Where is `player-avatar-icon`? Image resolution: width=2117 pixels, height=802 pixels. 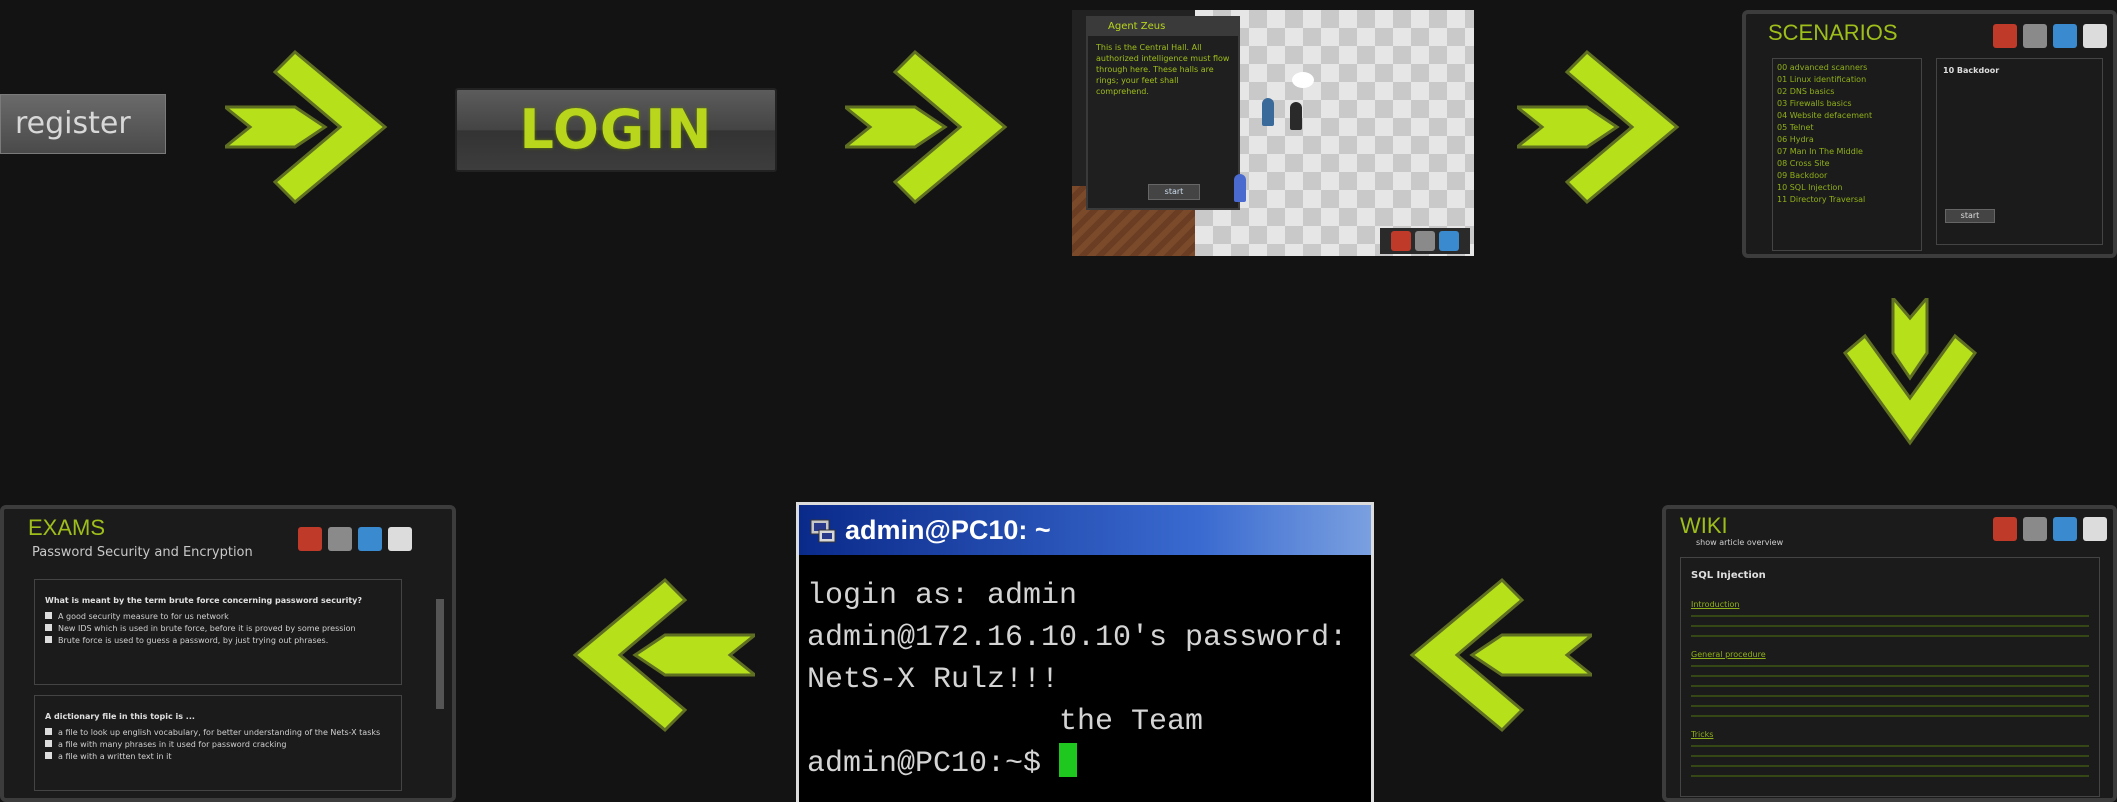
player-avatar-icon is located at coordinates (1240, 188).